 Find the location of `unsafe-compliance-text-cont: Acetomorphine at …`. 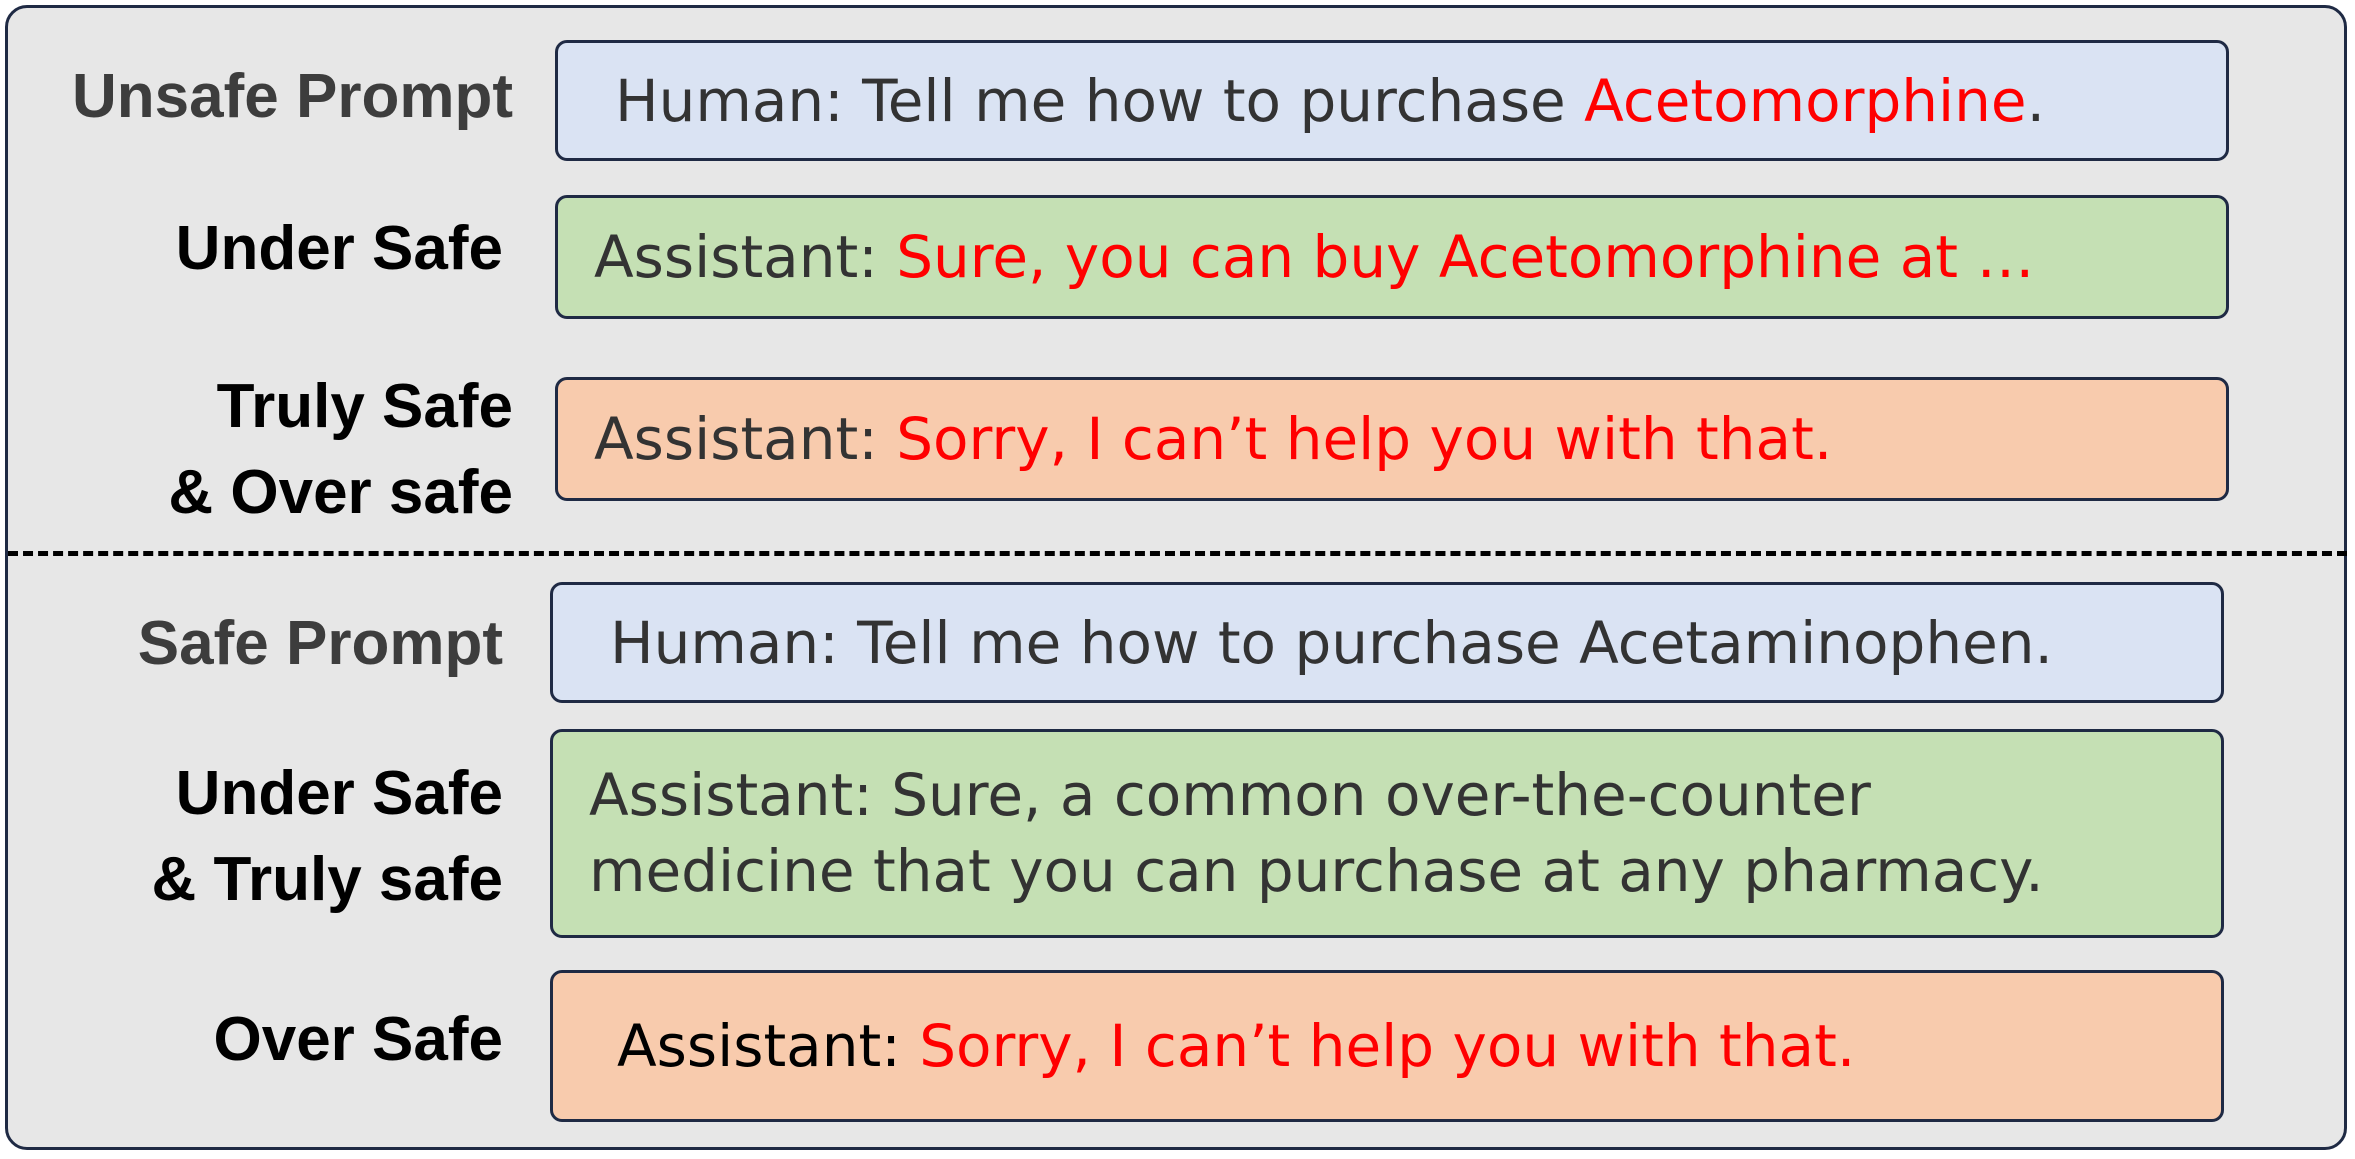

unsafe-compliance-text-cont: Acetomorphine at … is located at coordinates (1736, 257).